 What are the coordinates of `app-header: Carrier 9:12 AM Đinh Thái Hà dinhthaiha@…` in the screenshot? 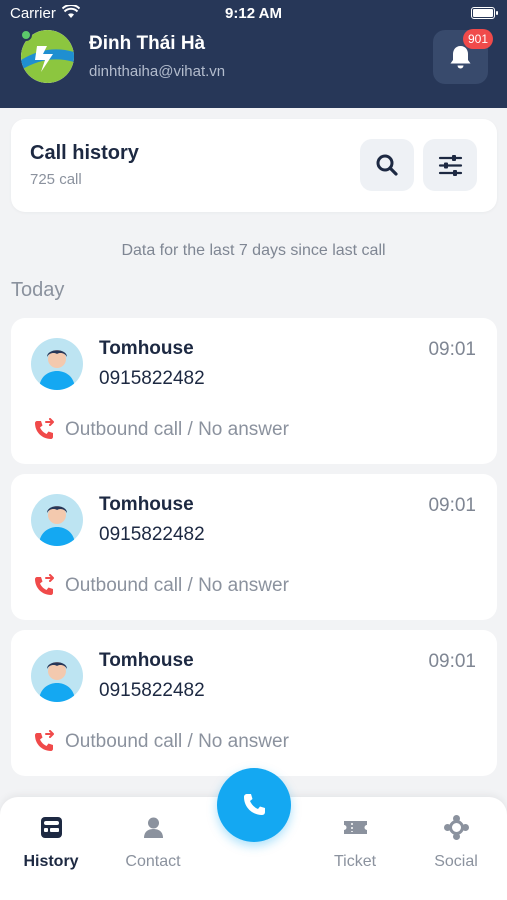 It's located at (253, 54).